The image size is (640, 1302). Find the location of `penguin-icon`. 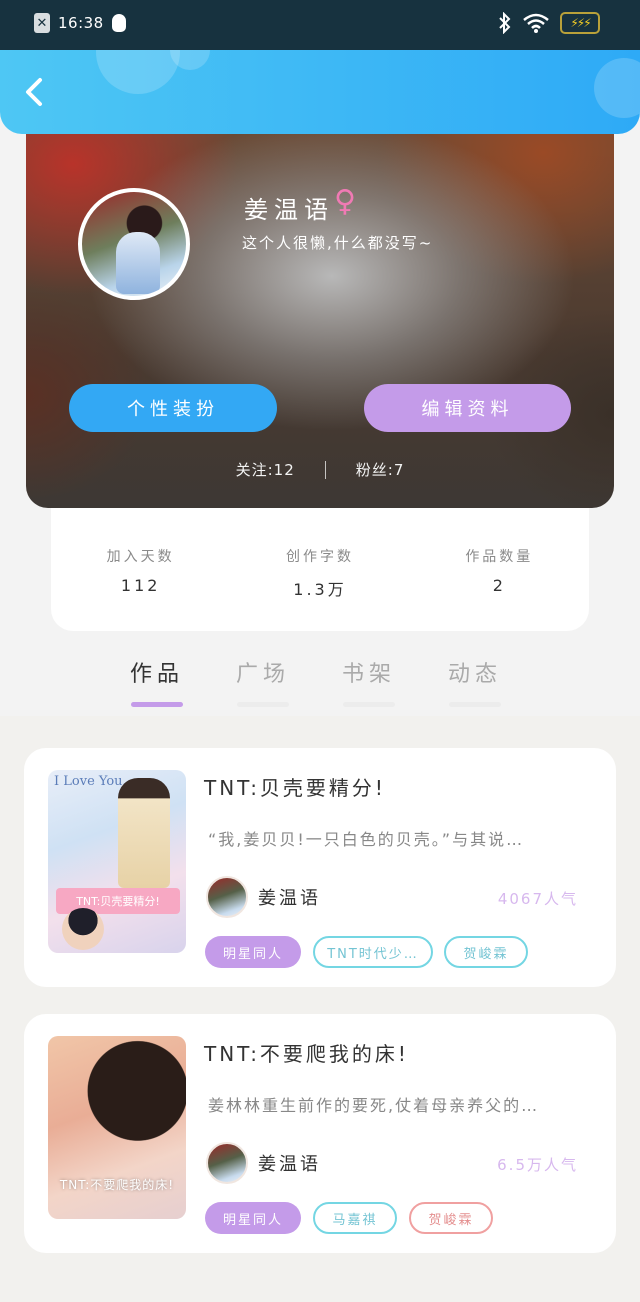

penguin-icon is located at coordinates (118, 23).